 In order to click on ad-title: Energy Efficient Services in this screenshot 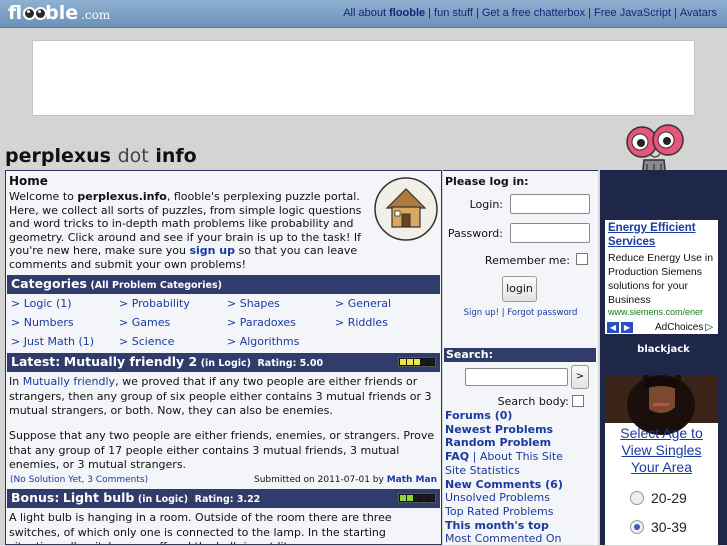, I will do `click(661, 235)`.